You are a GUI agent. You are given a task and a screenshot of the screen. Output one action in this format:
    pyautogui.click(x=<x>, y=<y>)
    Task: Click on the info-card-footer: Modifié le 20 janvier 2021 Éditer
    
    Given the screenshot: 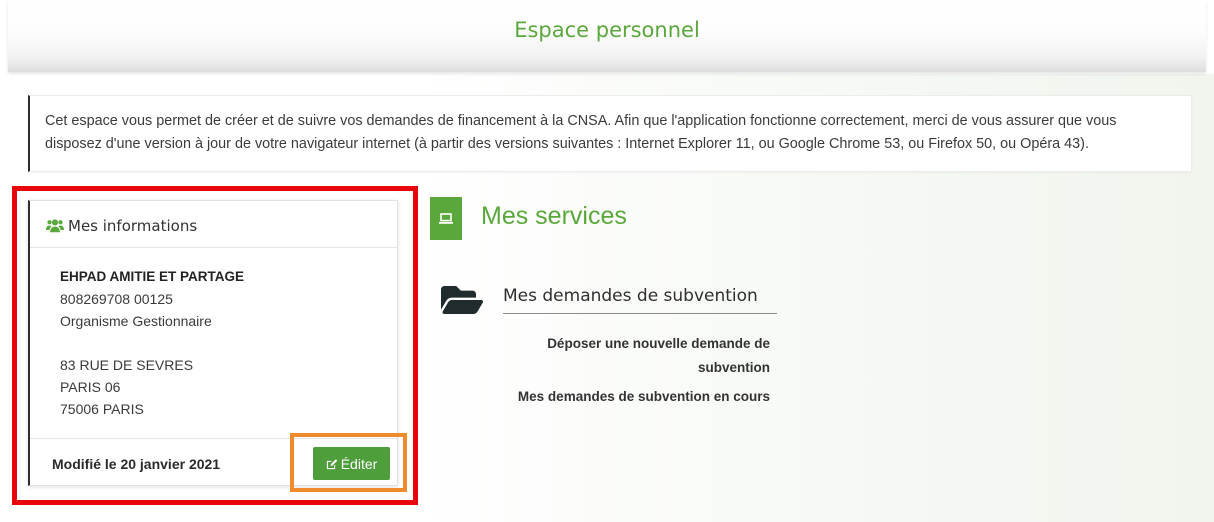 What is the action you would take?
    pyautogui.click(x=213, y=461)
    